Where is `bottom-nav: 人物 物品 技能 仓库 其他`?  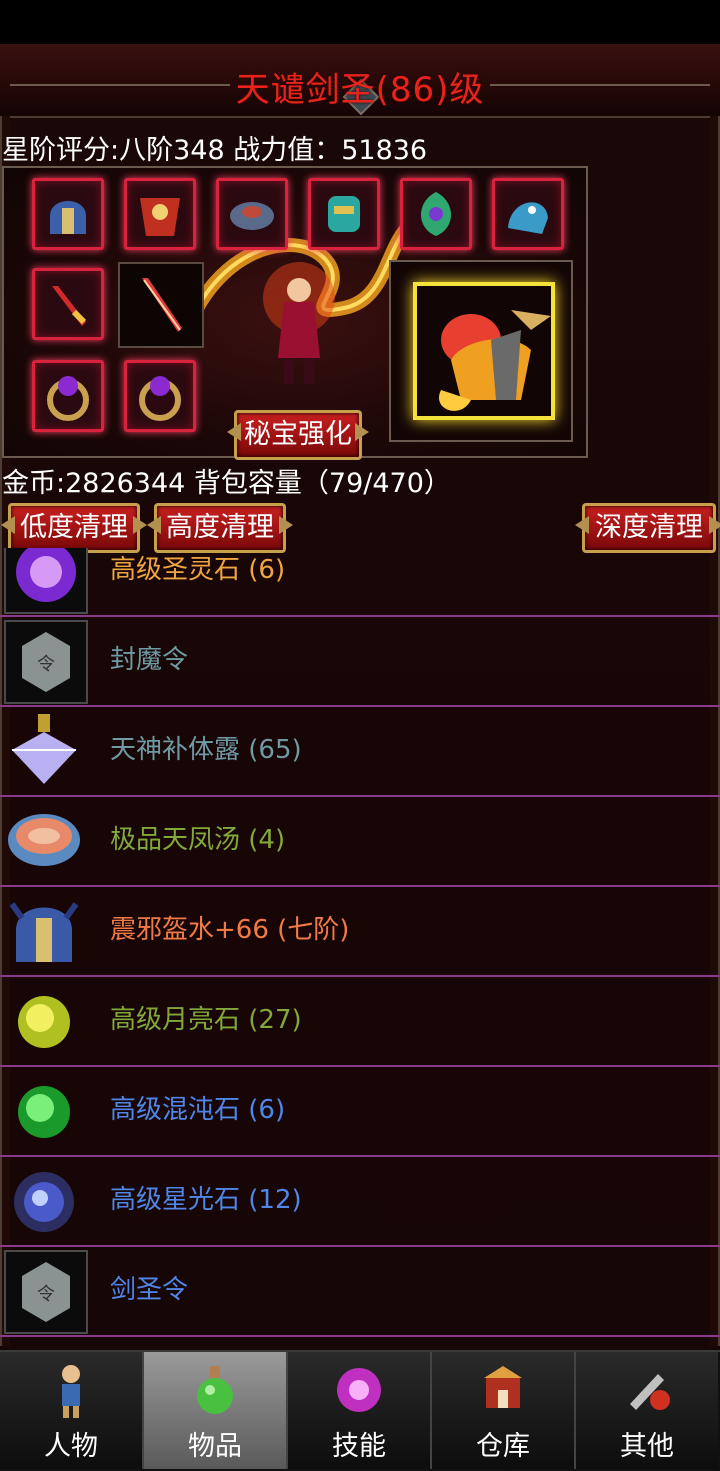
bottom-nav: 人物 物品 技能 仓库 其他 is located at coordinates (360, 1410).